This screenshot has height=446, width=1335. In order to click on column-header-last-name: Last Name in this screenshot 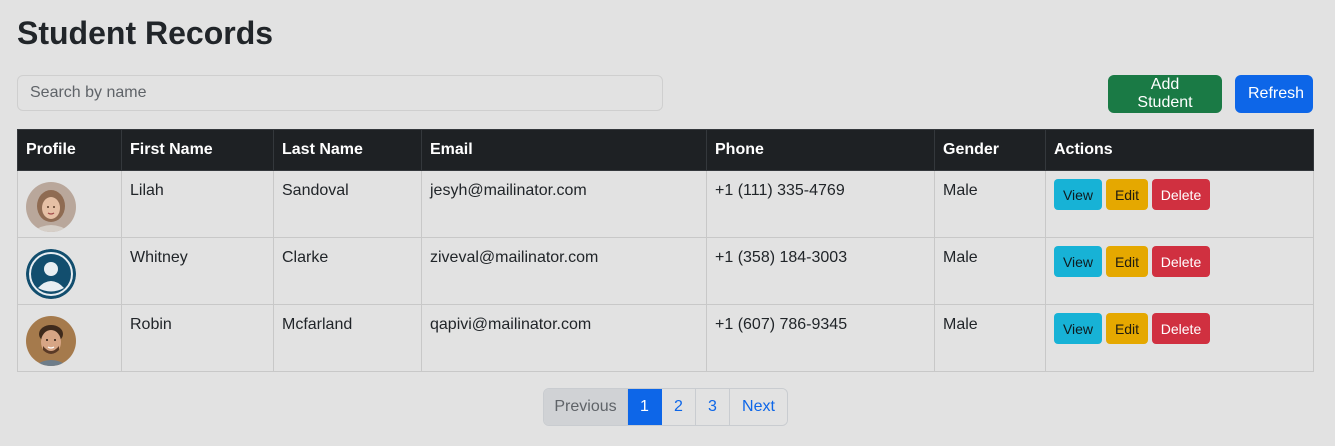, I will do `click(347, 150)`.